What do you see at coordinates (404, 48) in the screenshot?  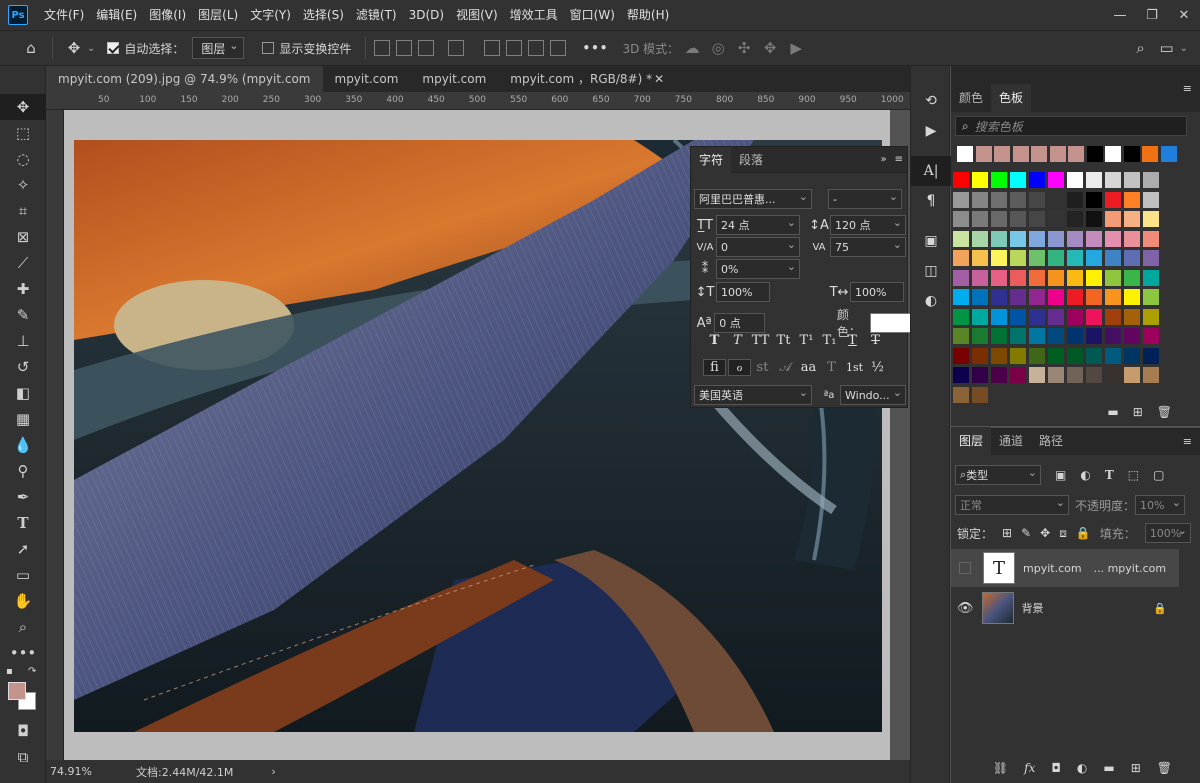 I see `align-hcenter-icon` at bounding box center [404, 48].